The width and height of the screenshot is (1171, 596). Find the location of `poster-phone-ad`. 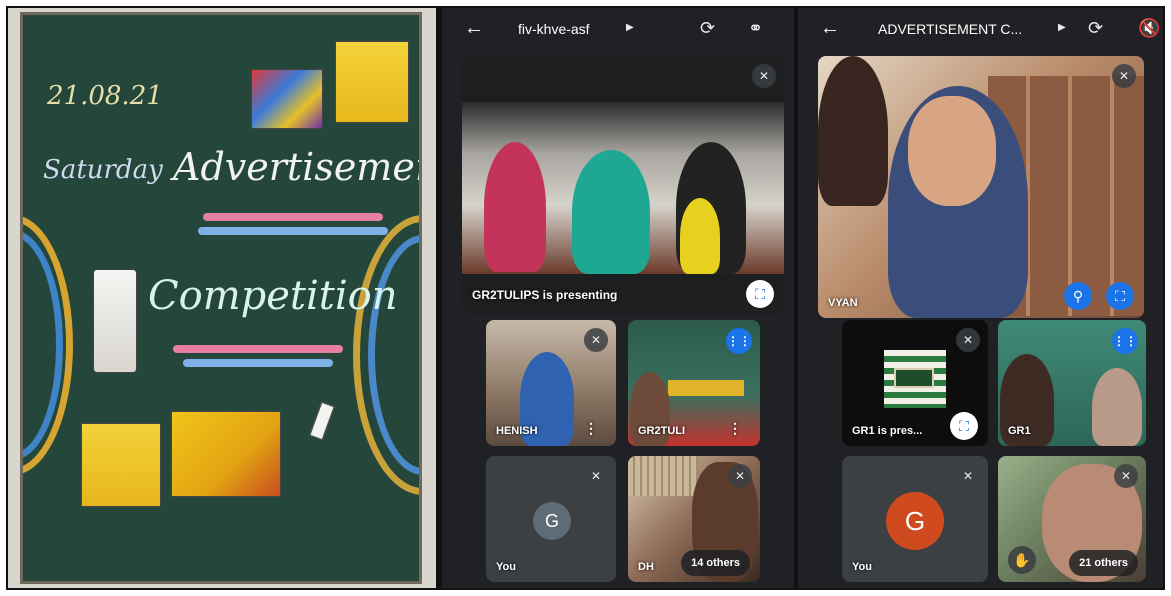

poster-phone-ad is located at coordinates (115, 321).